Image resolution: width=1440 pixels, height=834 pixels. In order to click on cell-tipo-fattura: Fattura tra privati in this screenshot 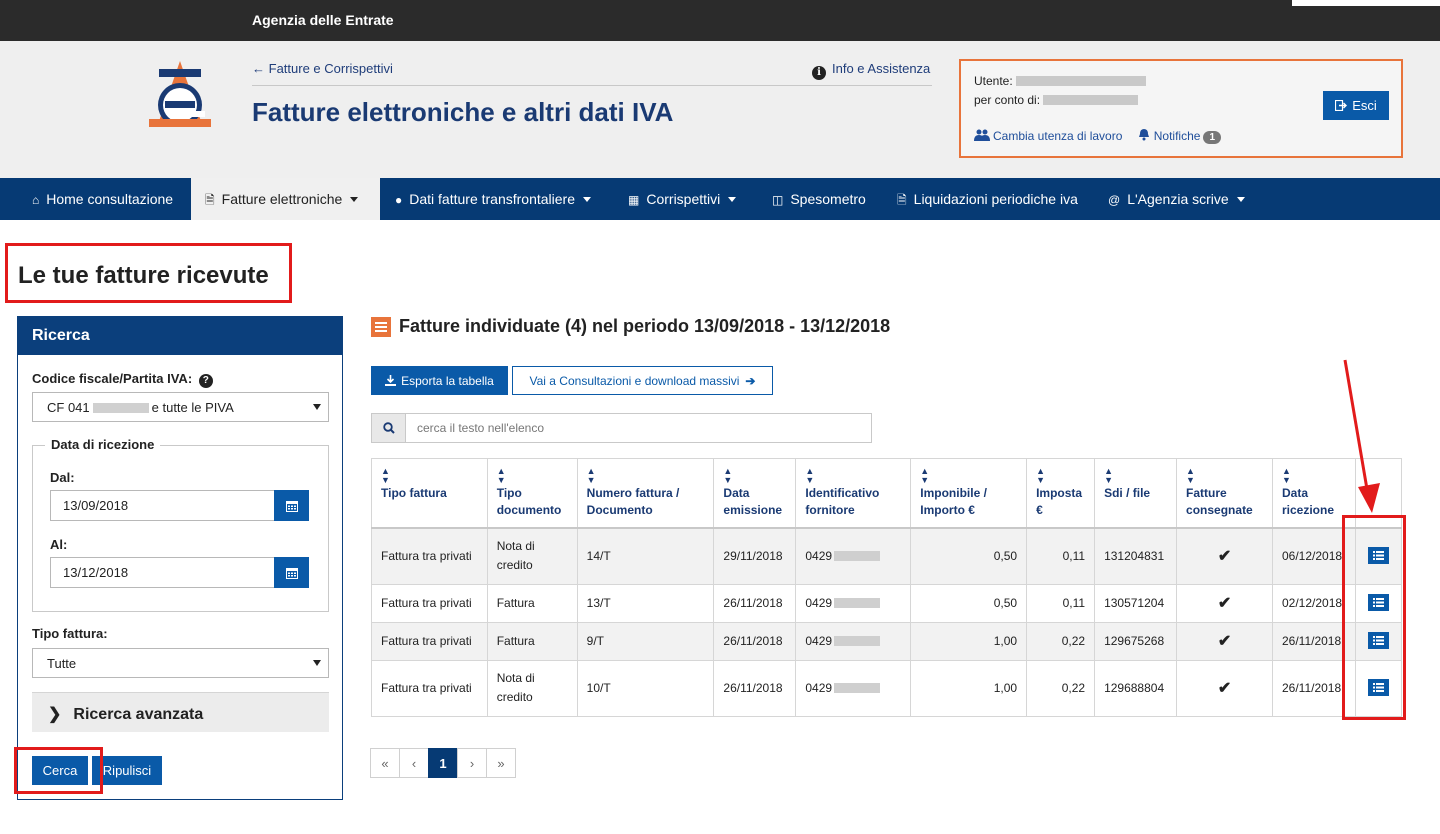, I will do `click(429, 641)`.